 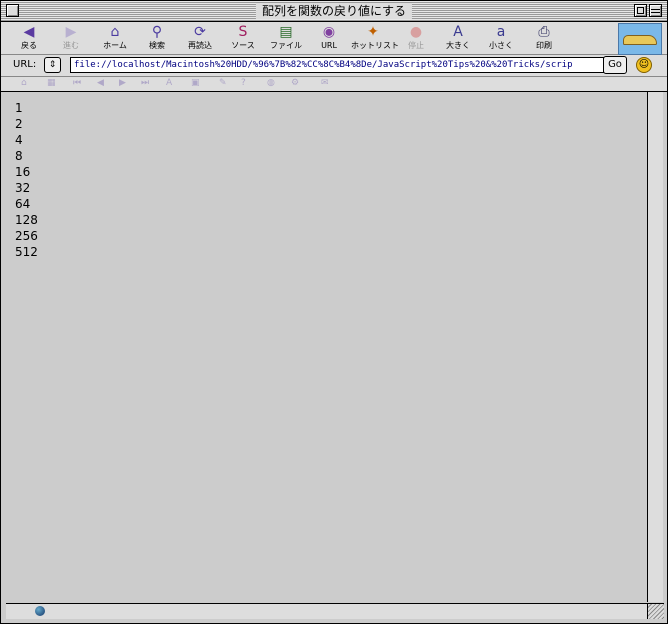 I want to click on larger-text-button: A 大きく, so click(x=458, y=39).